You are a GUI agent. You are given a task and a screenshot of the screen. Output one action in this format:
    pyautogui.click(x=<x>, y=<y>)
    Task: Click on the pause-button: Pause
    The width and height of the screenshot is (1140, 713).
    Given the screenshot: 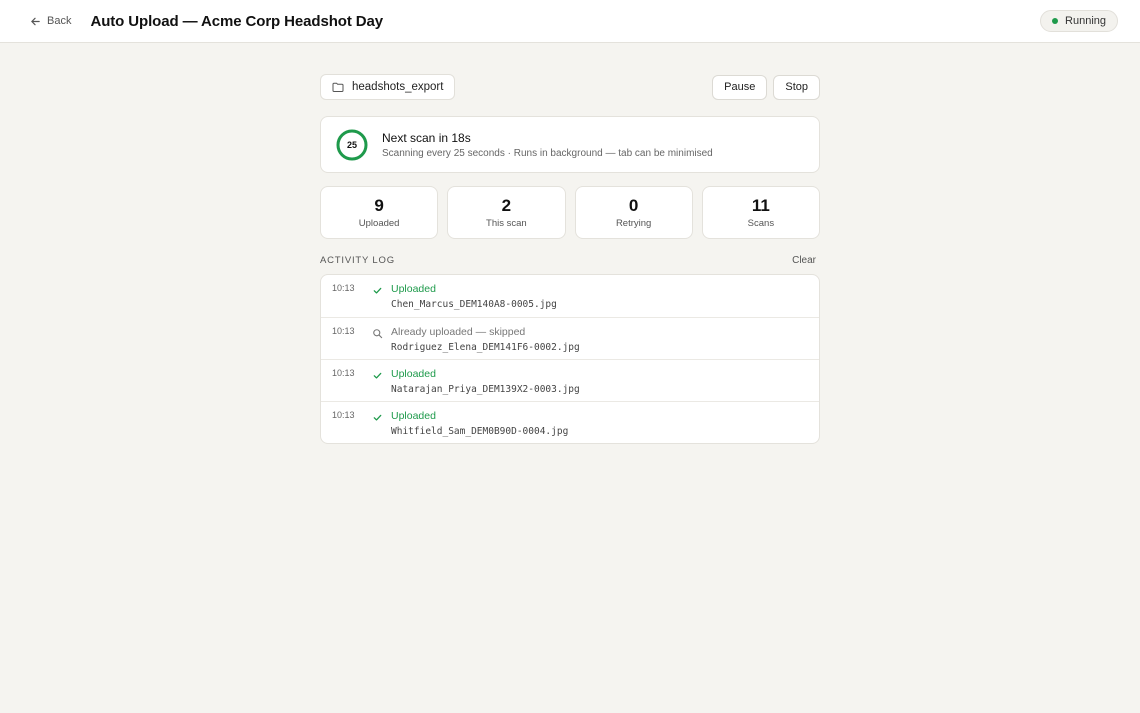 What is the action you would take?
    pyautogui.click(x=740, y=87)
    